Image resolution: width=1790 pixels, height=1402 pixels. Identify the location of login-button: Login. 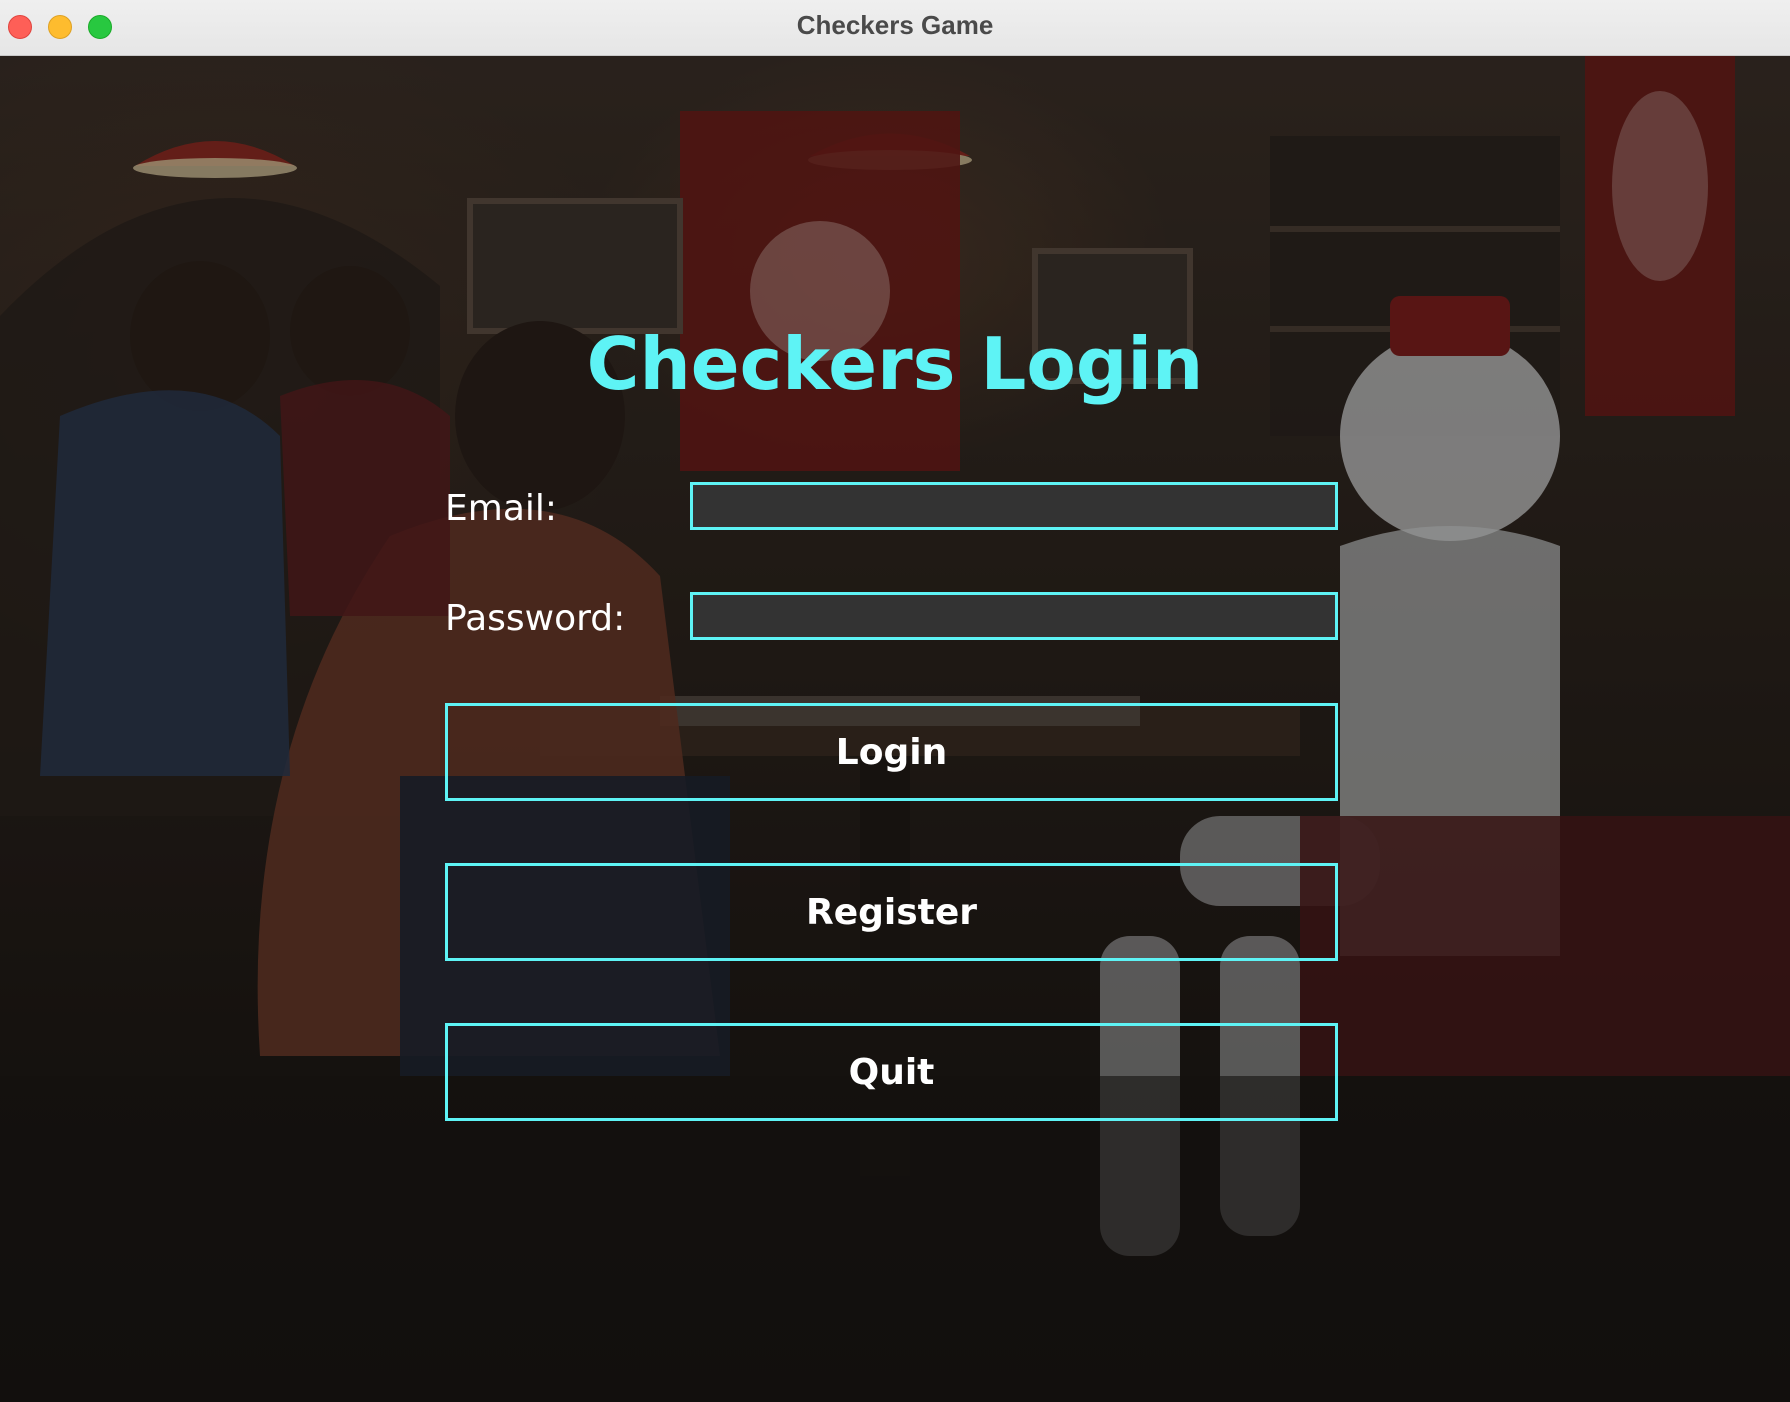
(891, 752).